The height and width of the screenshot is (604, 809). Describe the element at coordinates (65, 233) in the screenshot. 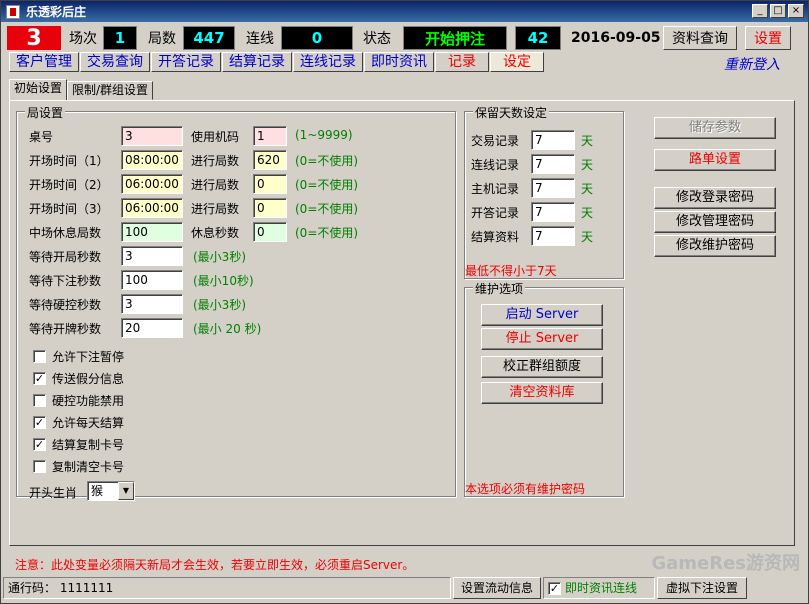

I see `break-label: 中场休息局数` at that location.